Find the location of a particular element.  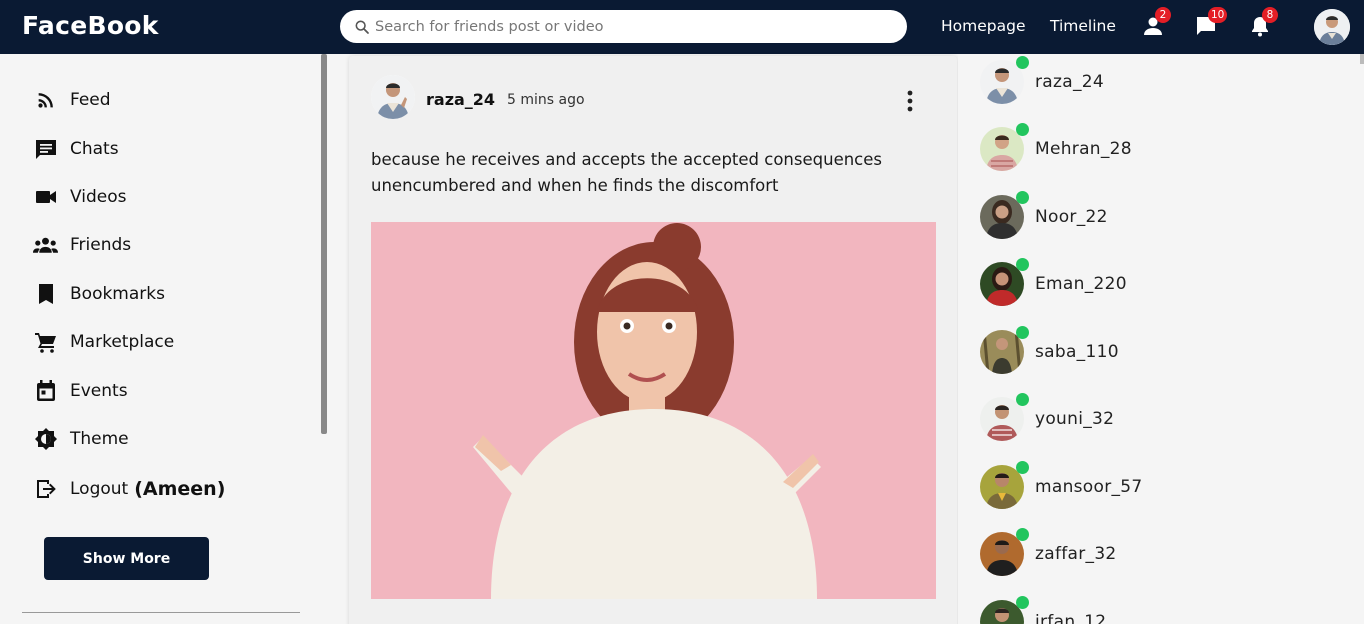

sidebar-scrollbar is located at coordinates (324, 244).